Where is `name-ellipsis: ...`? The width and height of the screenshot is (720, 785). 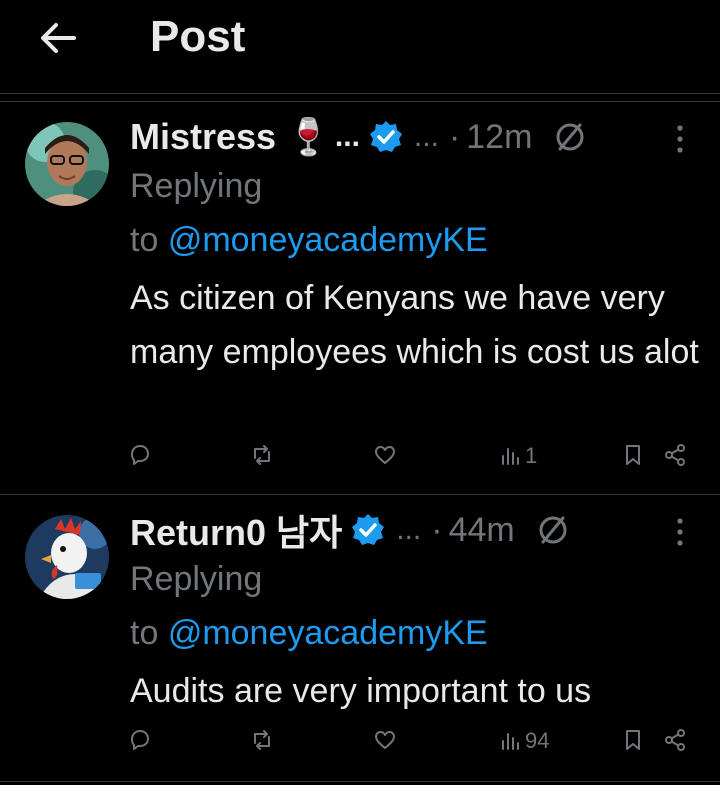 name-ellipsis: ... is located at coordinates (347, 136).